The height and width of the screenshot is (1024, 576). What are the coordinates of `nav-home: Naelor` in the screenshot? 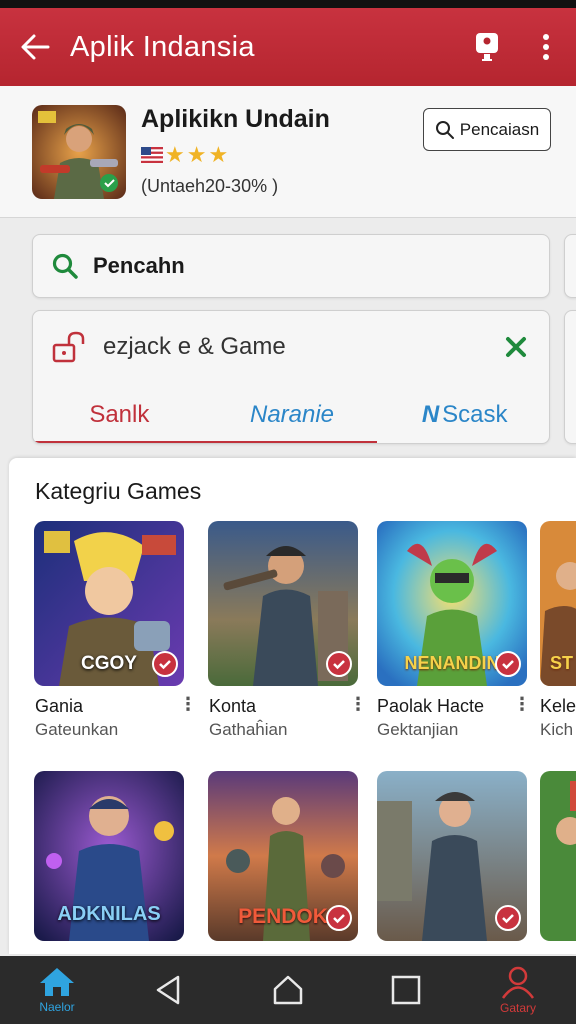 It's located at (57, 990).